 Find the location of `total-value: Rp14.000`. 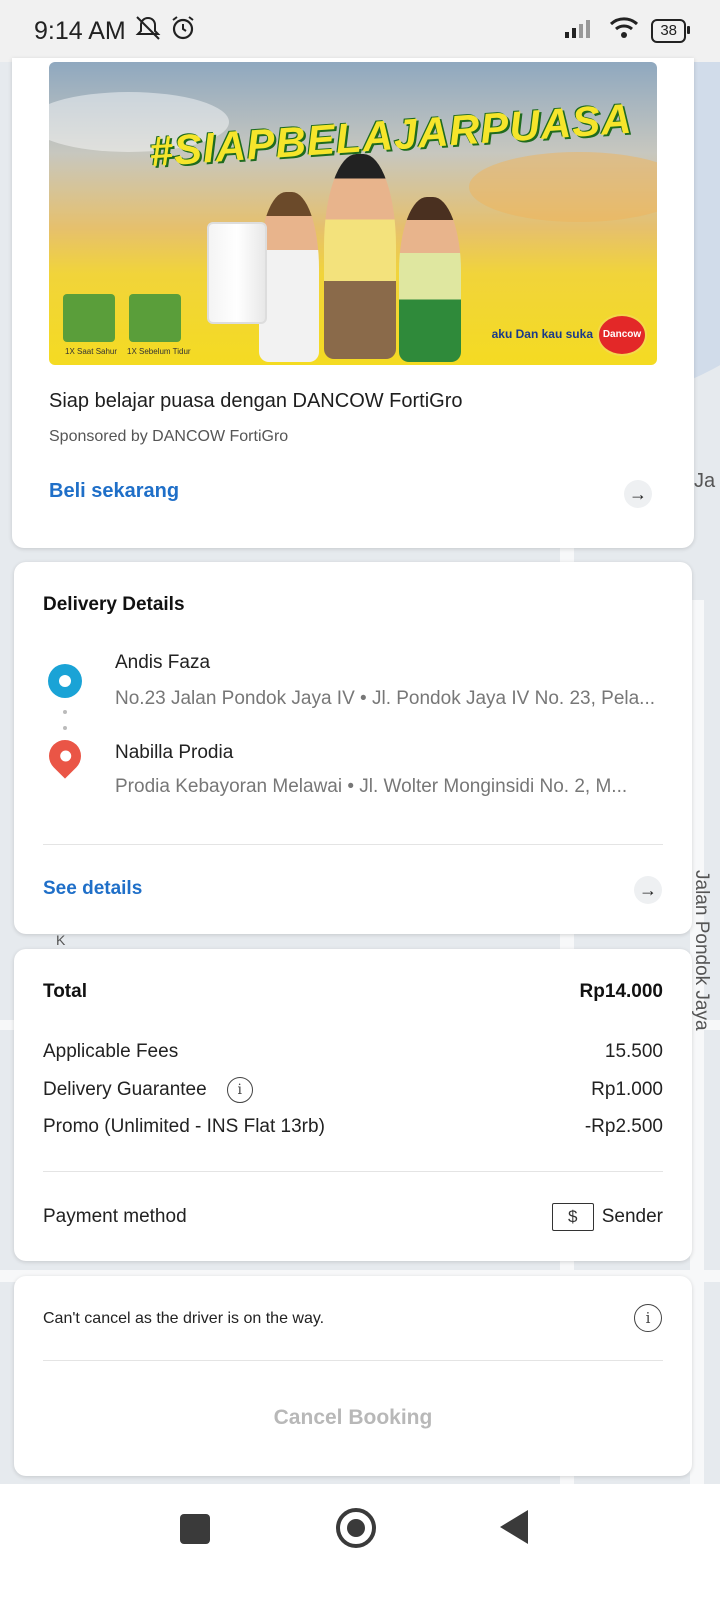

total-value: Rp14.000 is located at coordinates (621, 991).